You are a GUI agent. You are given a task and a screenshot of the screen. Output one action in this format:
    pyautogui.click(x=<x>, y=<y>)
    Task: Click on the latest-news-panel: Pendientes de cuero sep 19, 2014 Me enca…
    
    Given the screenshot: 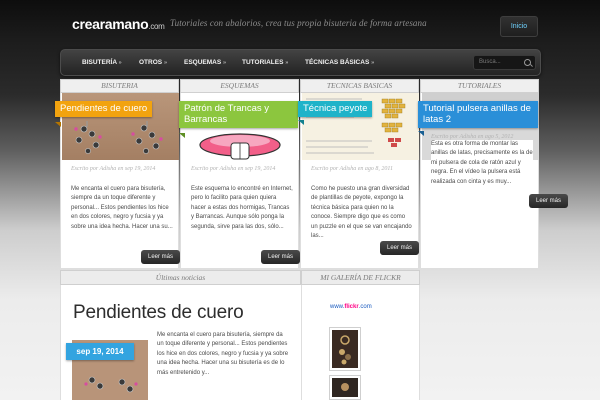 What is the action you would take?
    pyautogui.click(x=180, y=342)
    